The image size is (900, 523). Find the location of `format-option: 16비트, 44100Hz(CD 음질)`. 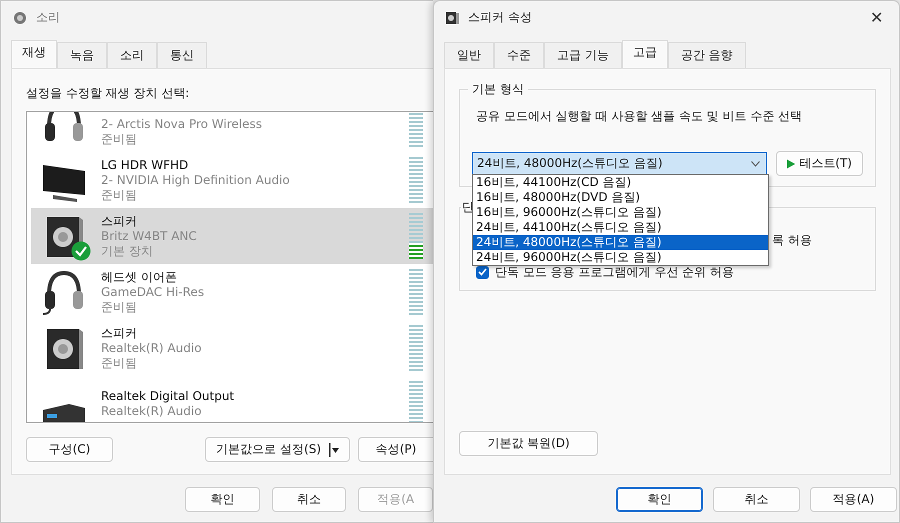

format-option: 16비트, 44100Hz(CD 음질) is located at coordinates (620, 182).